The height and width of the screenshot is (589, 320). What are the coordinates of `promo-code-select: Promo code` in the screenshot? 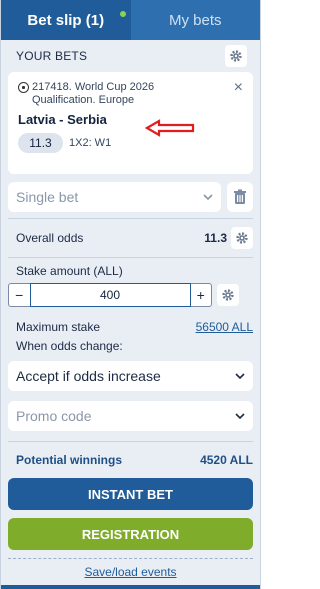 It's located at (130, 416).